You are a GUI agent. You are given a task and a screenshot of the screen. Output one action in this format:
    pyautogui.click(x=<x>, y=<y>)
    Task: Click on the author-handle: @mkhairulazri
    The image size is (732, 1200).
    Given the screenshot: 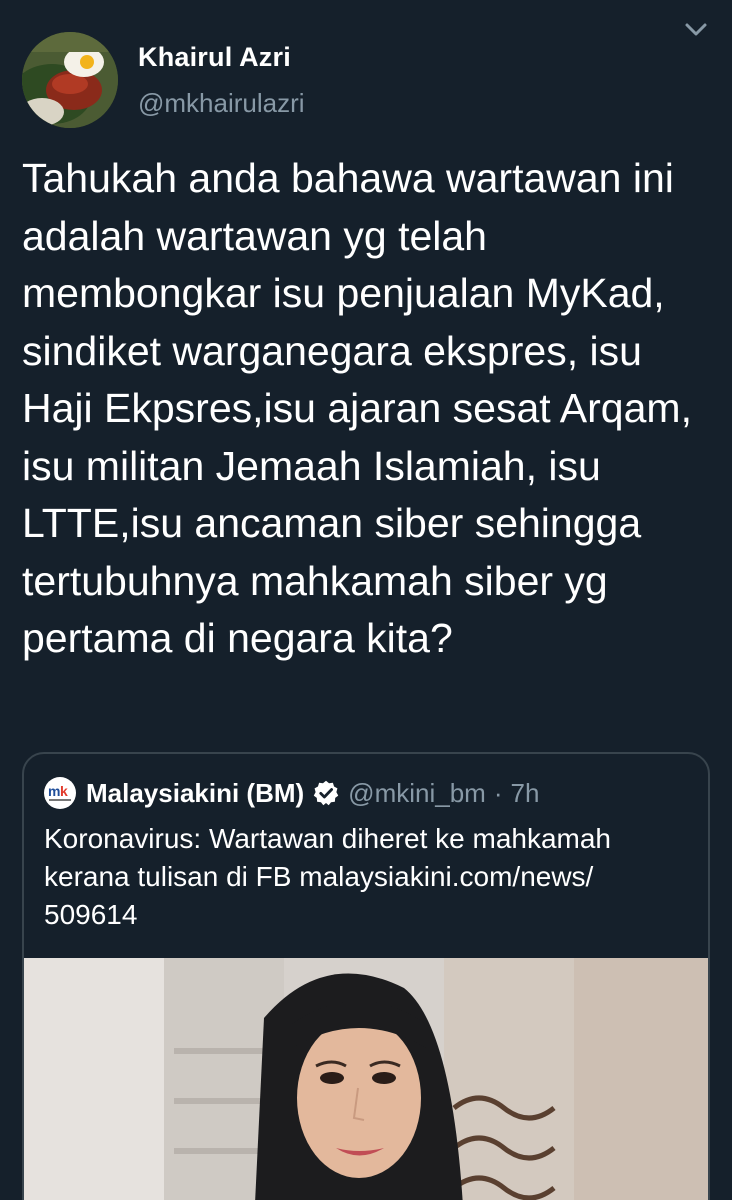 What is the action you would take?
    pyautogui.click(x=221, y=103)
    